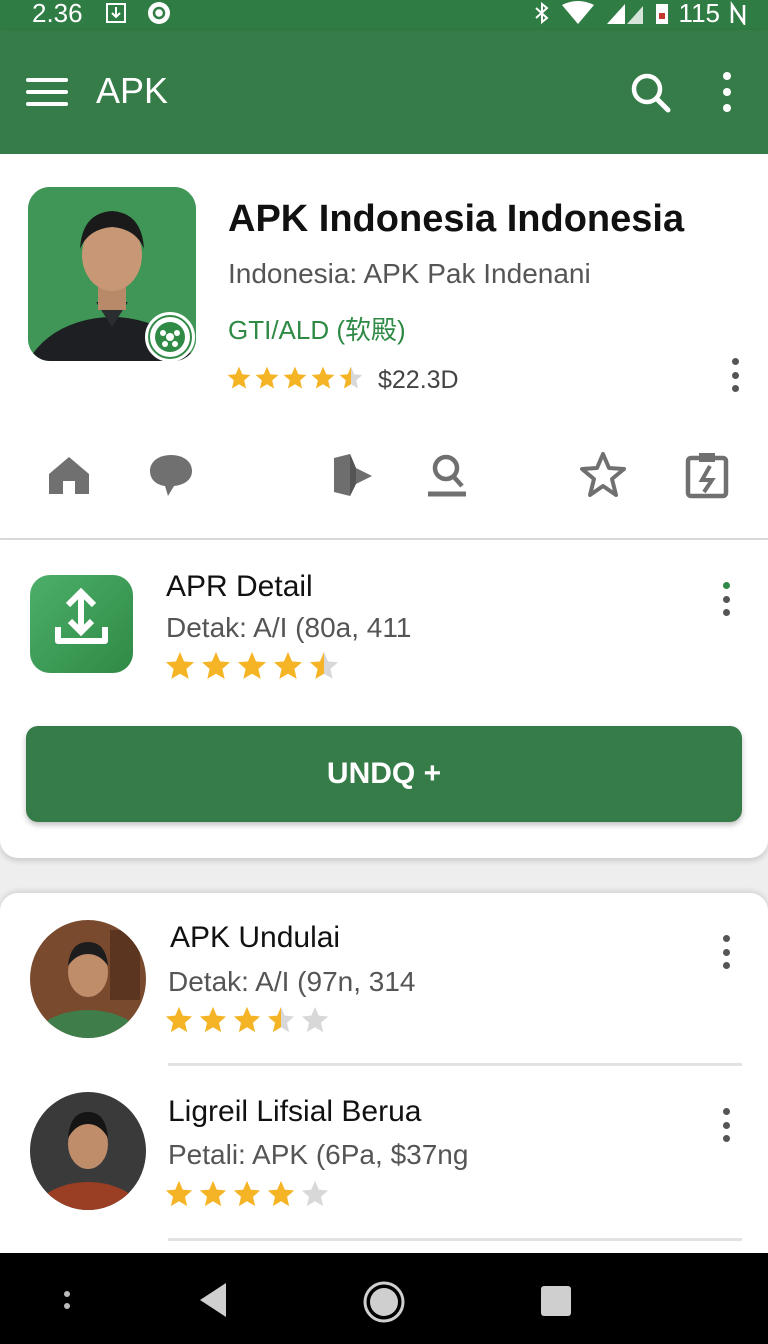 Image resolution: width=768 pixels, height=1344 pixels. I want to click on back-icon, so click(213, 1300).